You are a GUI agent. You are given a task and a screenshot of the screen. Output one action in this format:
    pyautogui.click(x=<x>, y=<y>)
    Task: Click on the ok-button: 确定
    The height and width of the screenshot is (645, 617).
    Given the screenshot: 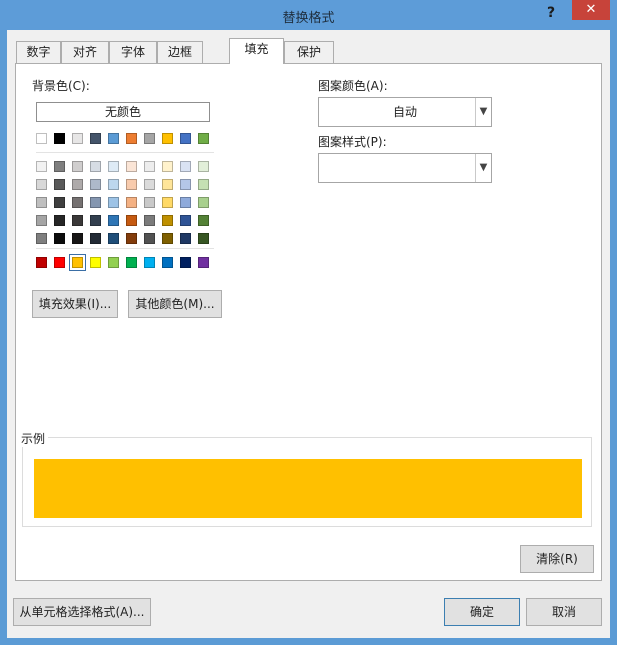 What is the action you would take?
    pyautogui.click(x=482, y=612)
    